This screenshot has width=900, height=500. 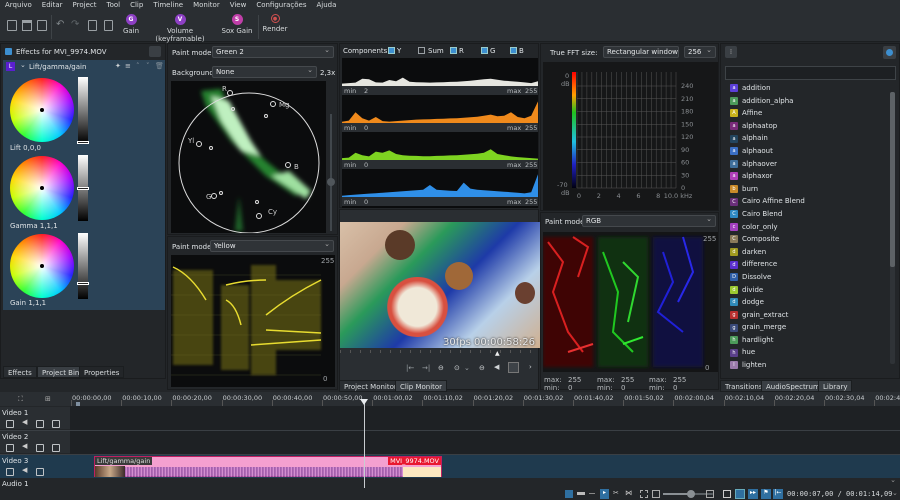 What do you see at coordinates (42, 110) in the screenshot?
I see `lift-color-wheel` at bounding box center [42, 110].